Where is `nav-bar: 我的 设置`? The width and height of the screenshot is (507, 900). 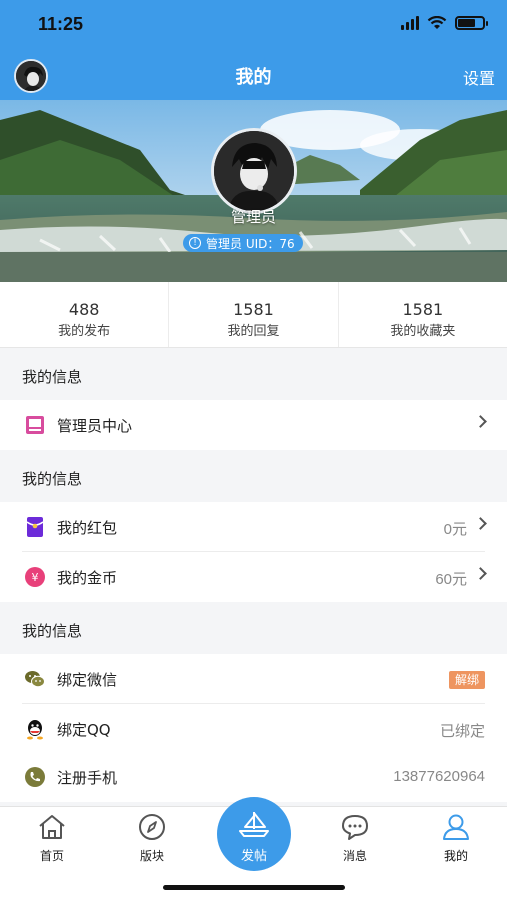 nav-bar: 我的 设置 is located at coordinates (253, 74).